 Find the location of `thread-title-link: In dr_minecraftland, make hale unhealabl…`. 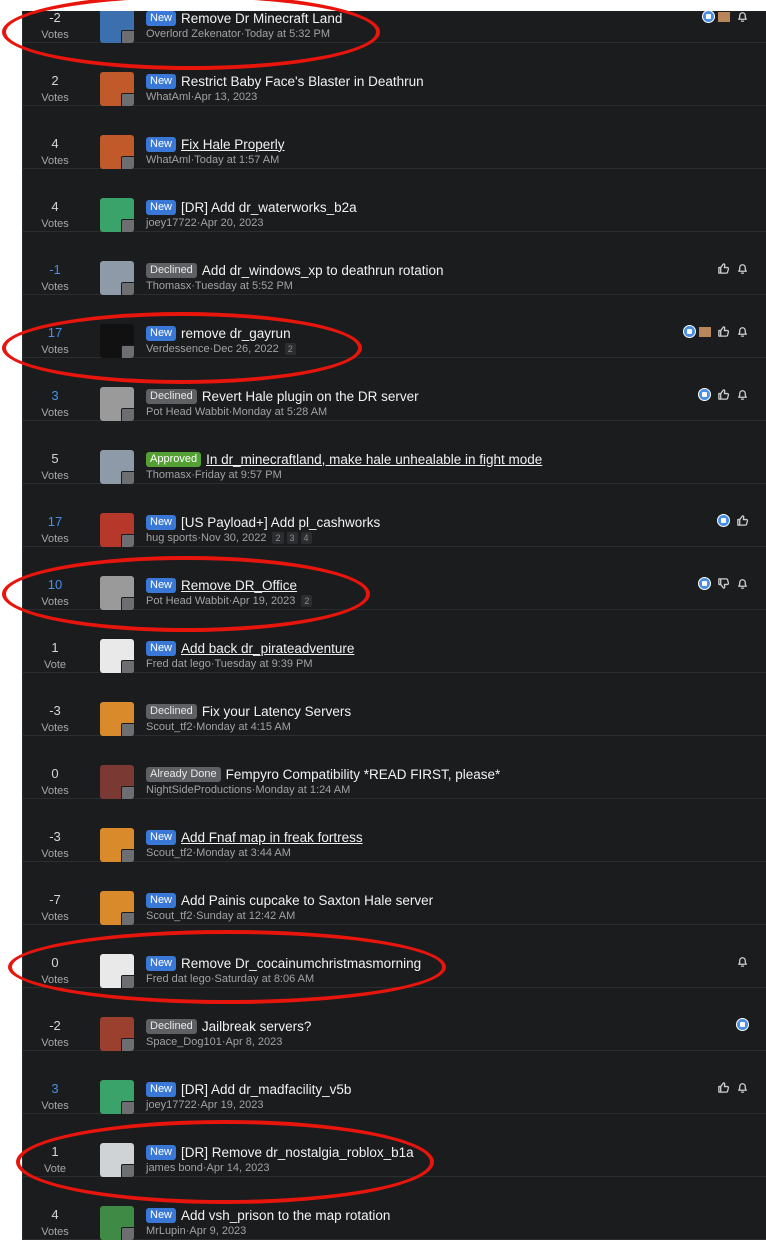

thread-title-link: In dr_minecraftland, make hale unhealabl… is located at coordinates (374, 459).